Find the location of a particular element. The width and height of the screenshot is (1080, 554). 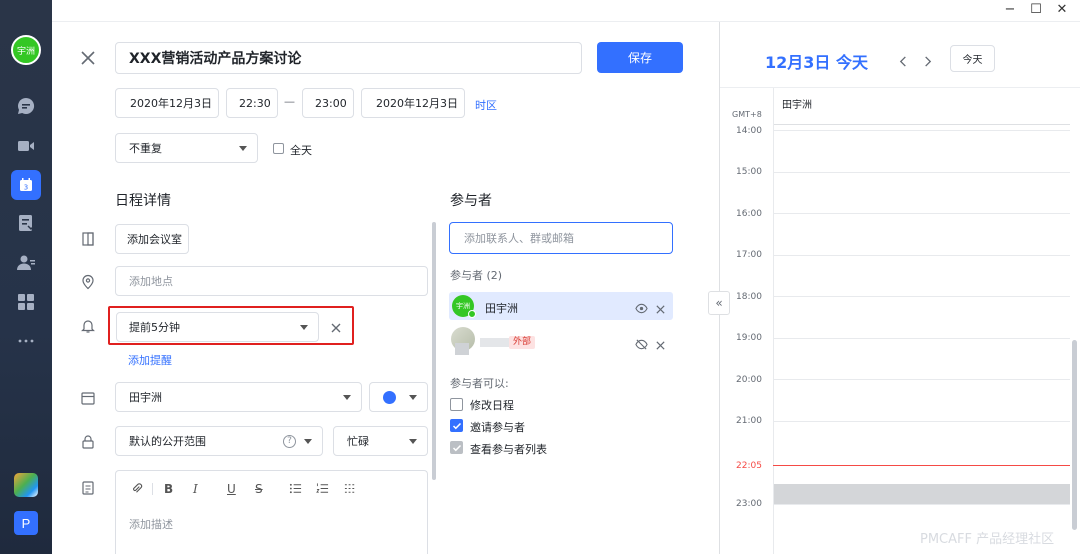

reminder-value: 提前5分钟 is located at coordinates (154, 327).